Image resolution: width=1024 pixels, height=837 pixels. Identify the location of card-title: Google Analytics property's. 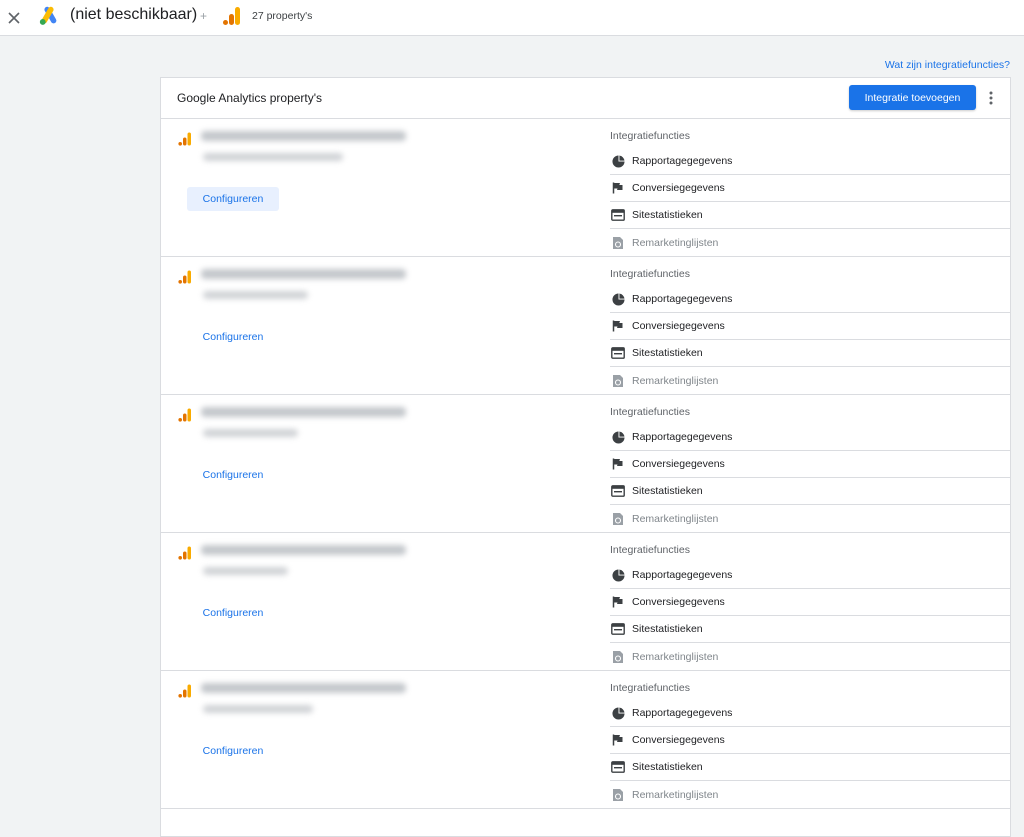
(250, 98).